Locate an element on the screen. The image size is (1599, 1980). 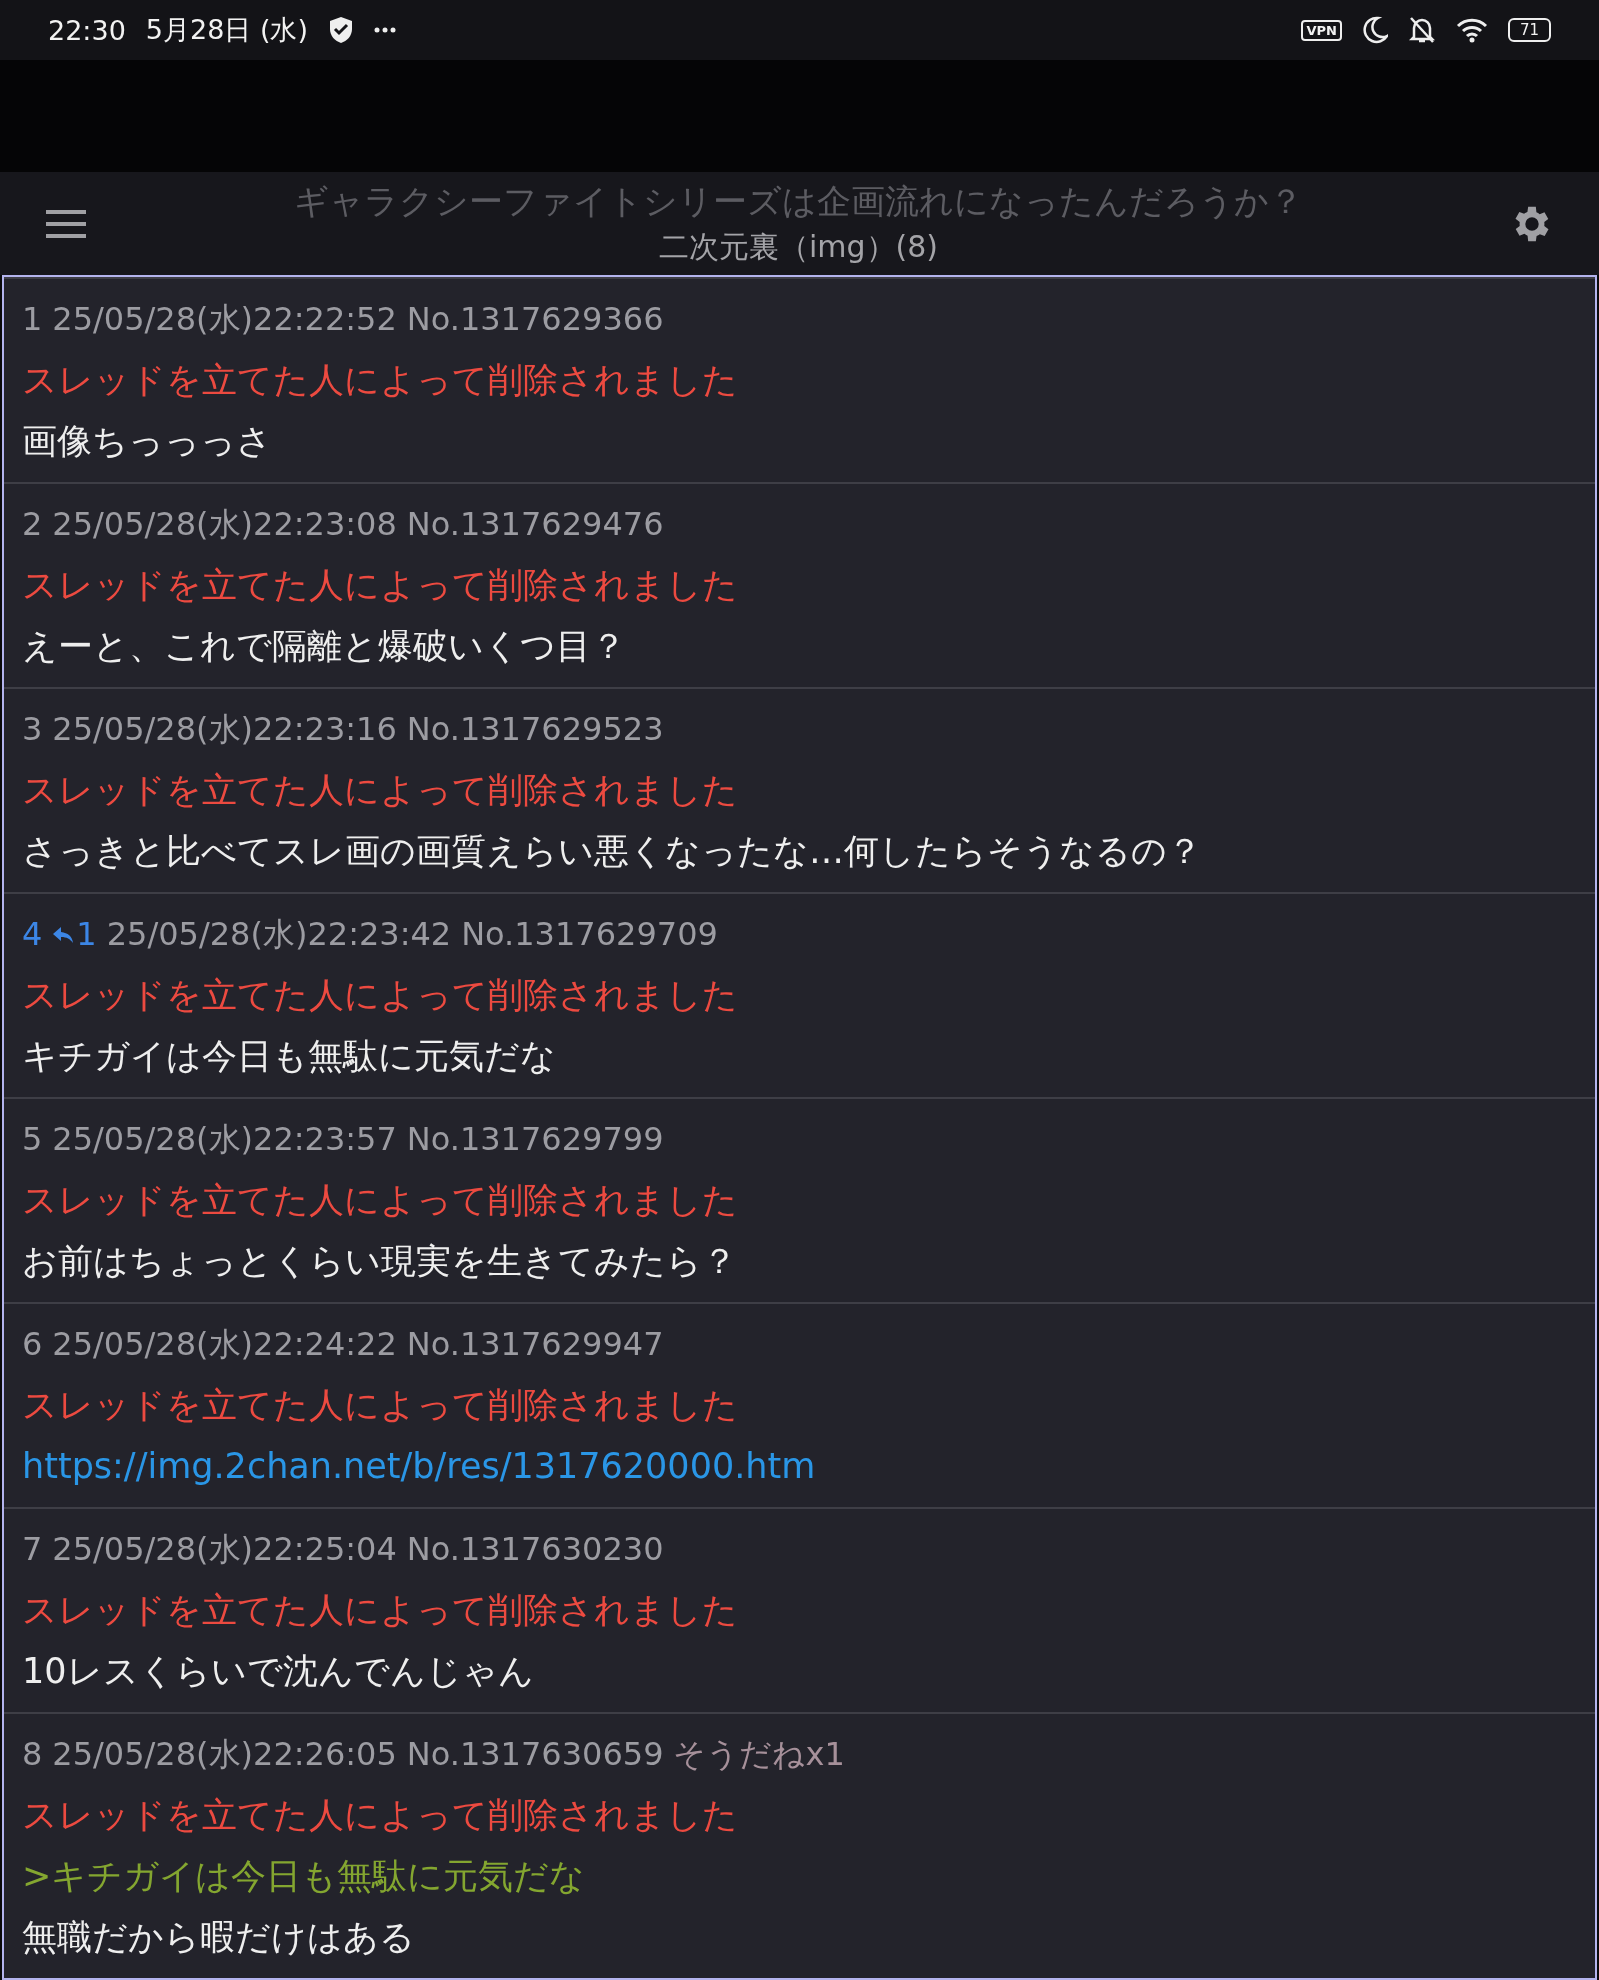
post-number: 6 is located at coordinates (32, 1344).